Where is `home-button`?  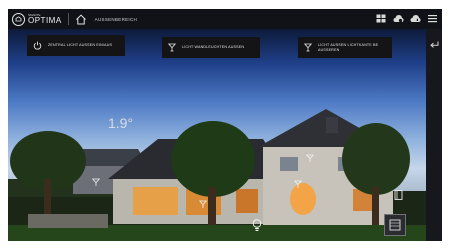
home-button is located at coordinates (81, 19).